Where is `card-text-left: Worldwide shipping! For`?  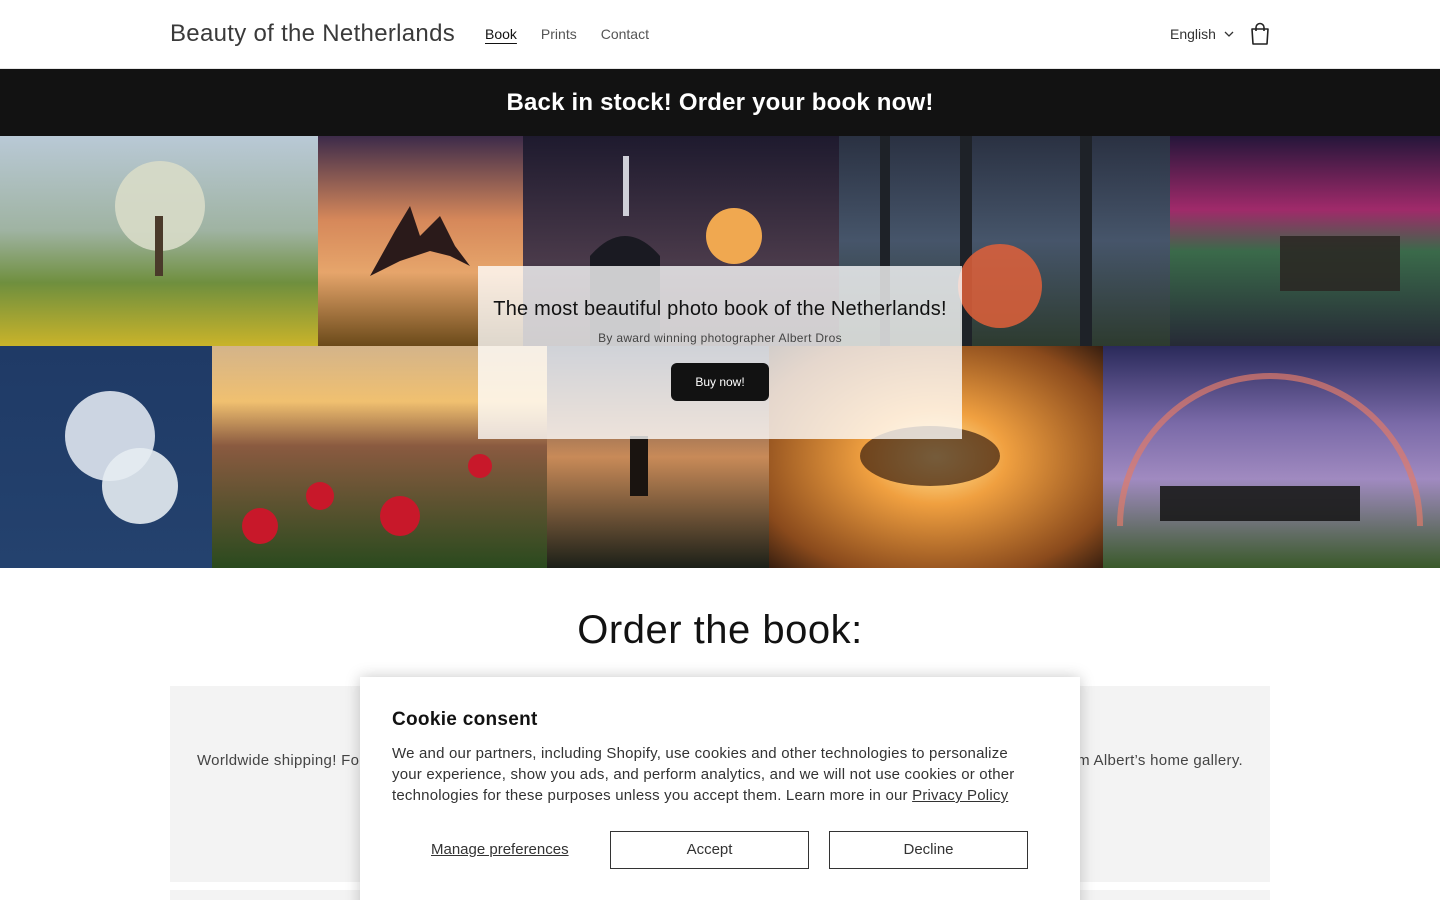
card-text-left: Worldwide shipping! For is located at coordinates (281, 760).